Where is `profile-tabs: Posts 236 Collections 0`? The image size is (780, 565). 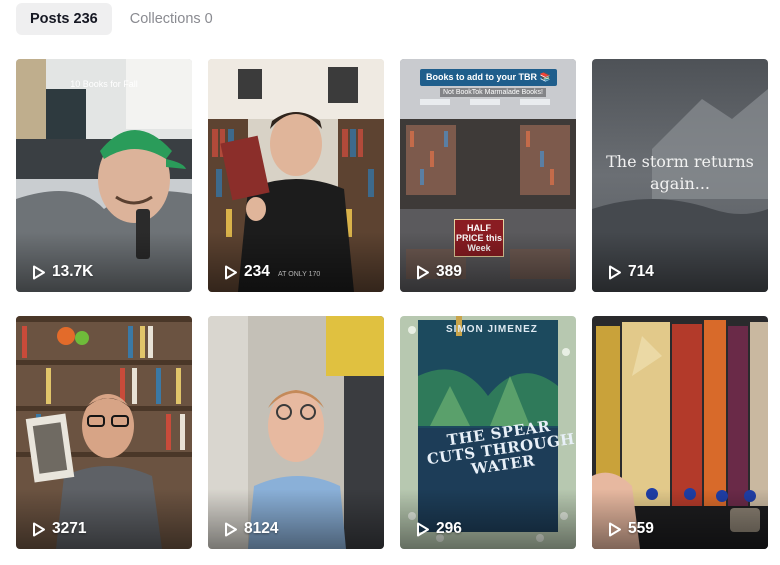 profile-tabs: Posts 236 Collections 0 is located at coordinates (121, 19).